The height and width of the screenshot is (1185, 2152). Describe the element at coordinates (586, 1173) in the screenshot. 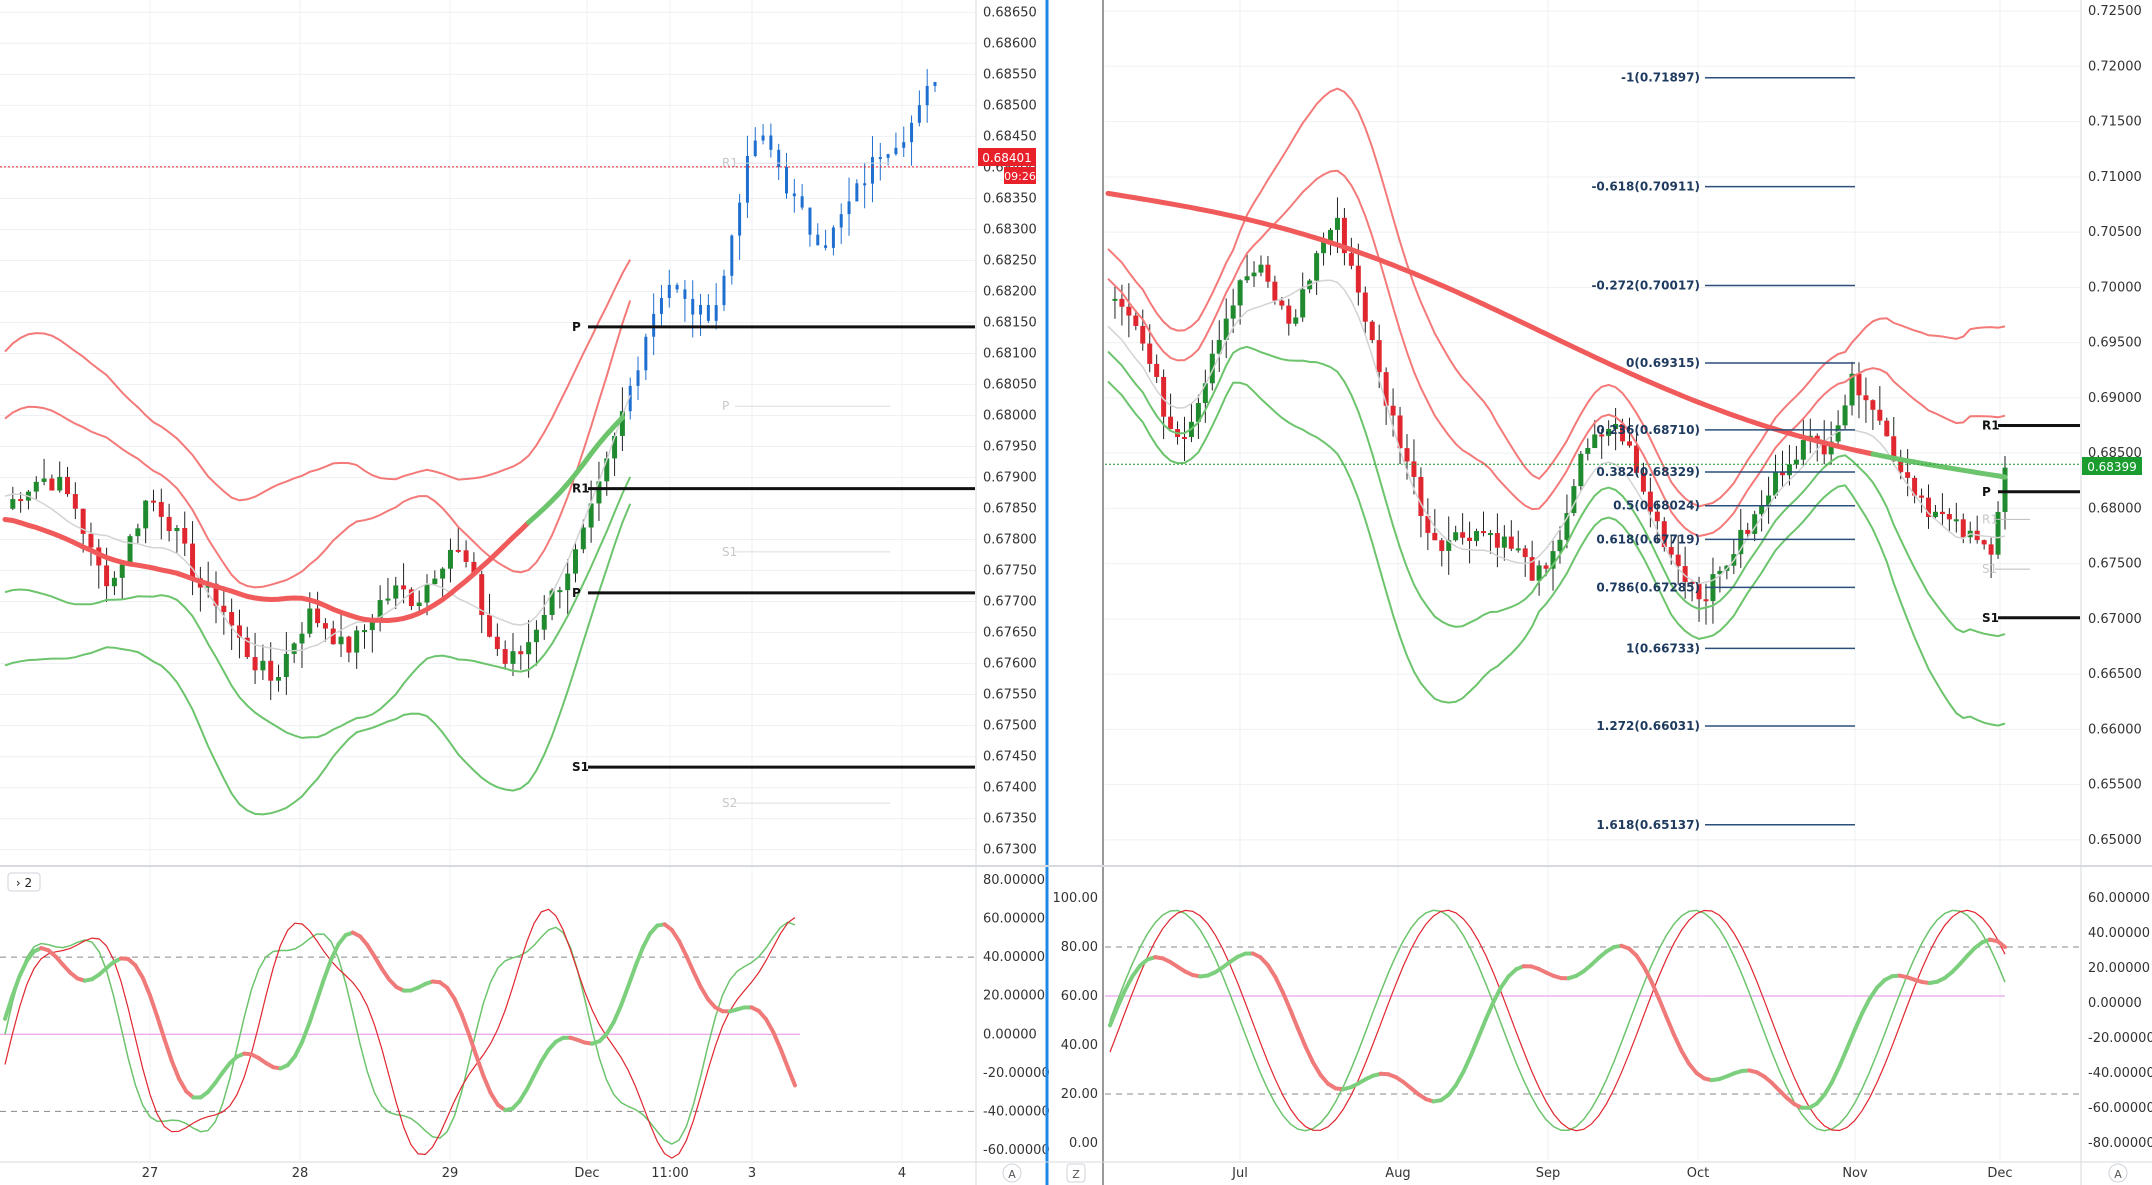

I see `left-x-tick: Dec` at that location.